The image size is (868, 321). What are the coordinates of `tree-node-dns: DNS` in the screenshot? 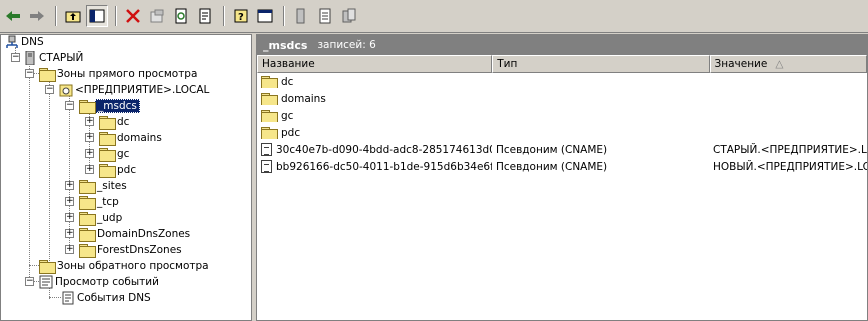 It's located at (25, 42).